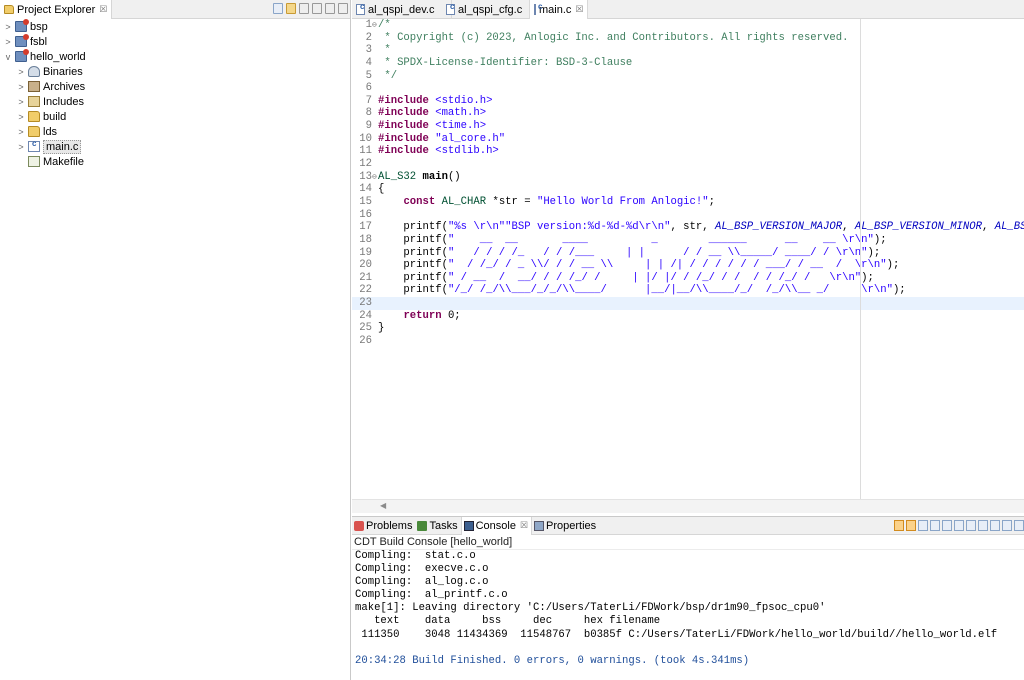 The height and width of the screenshot is (680, 1024). Describe the element at coordinates (381, 328) in the screenshot. I see `code-text: }` at that location.